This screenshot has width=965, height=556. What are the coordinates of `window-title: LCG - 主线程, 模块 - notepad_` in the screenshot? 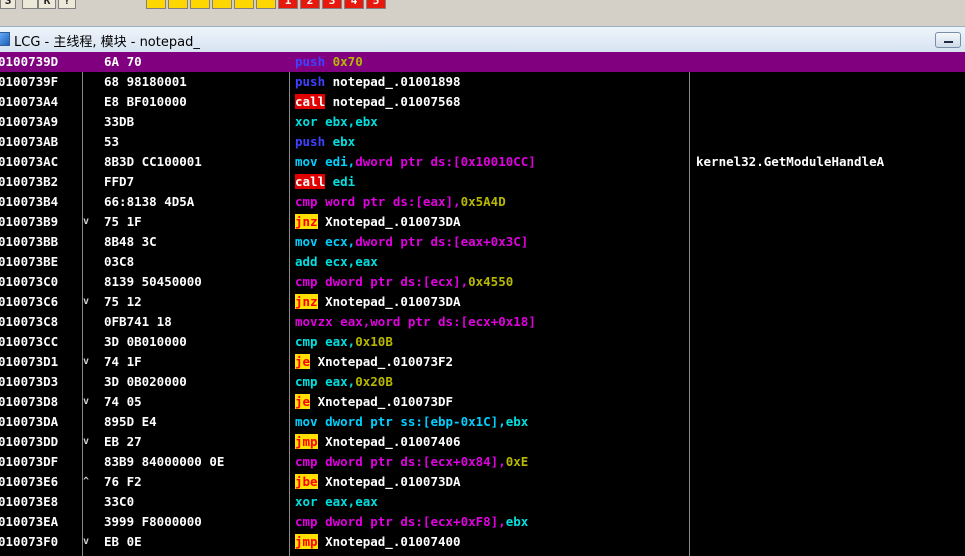 It's located at (107, 42).